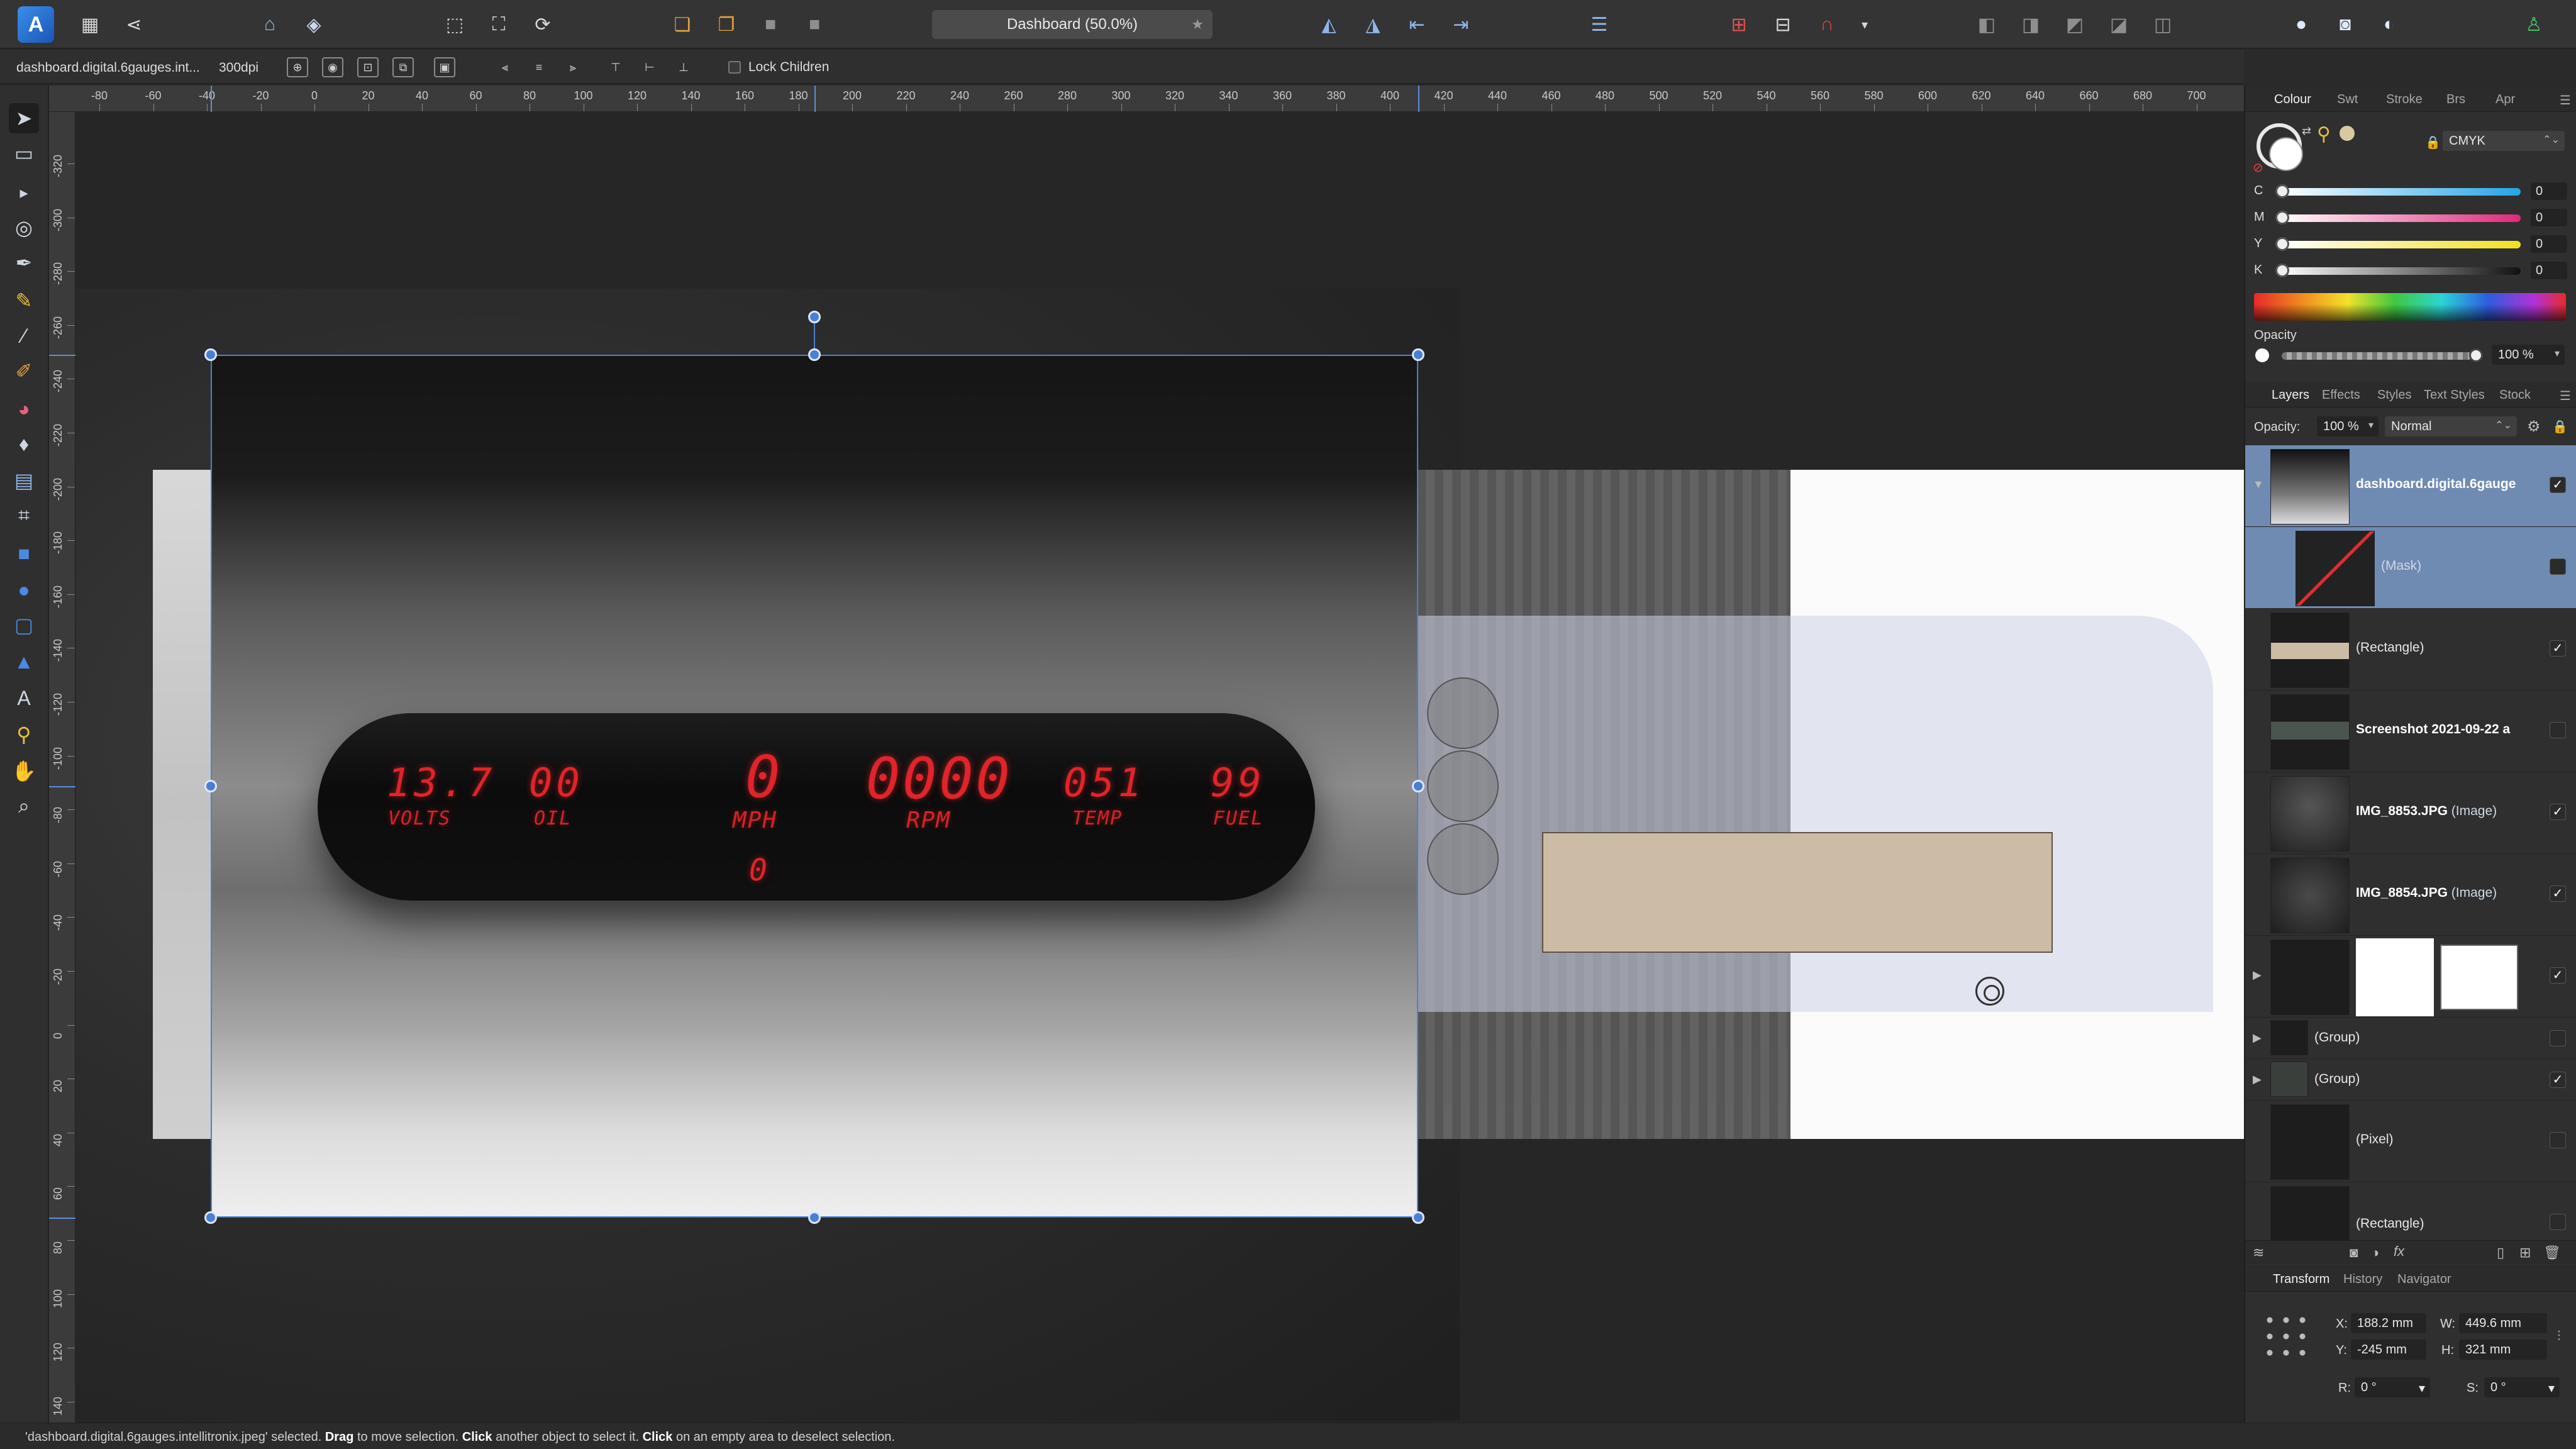 The width and height of the screenshot is (2576, 1449). I want to click on rotation-handle, so click(814, 317).